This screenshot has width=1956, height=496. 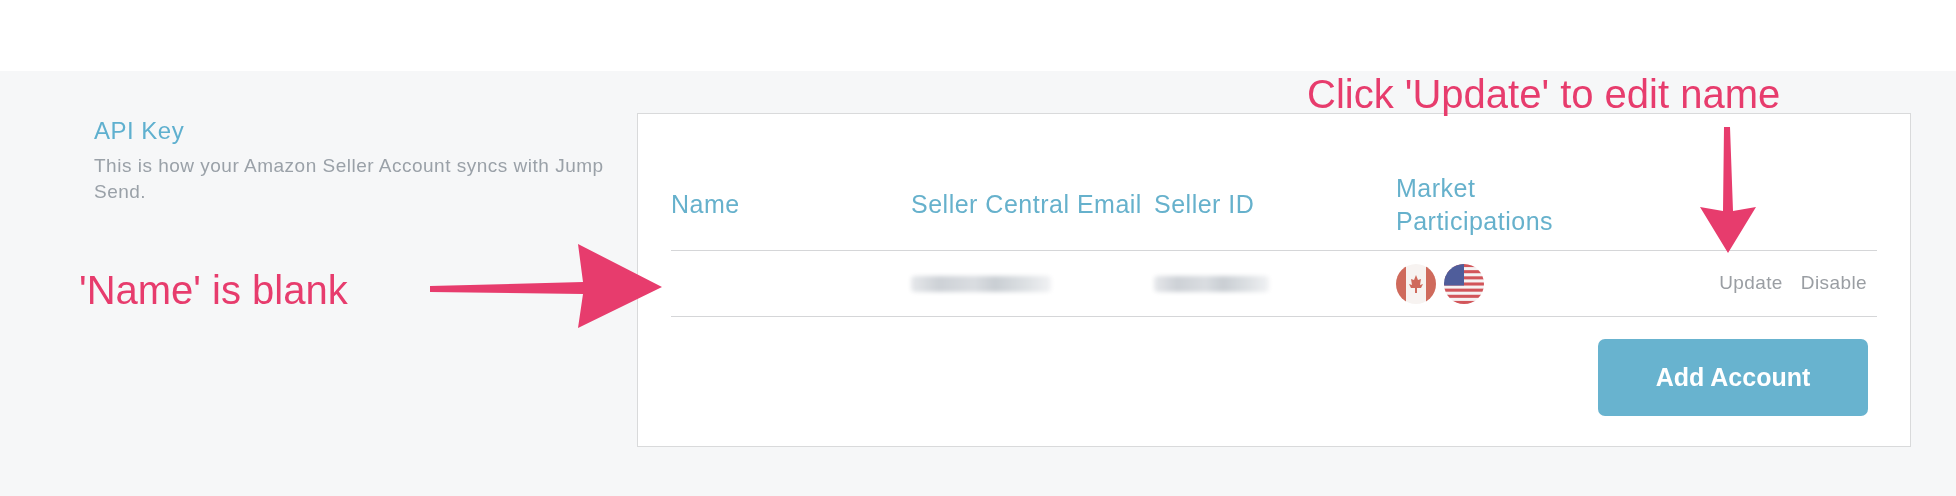 I want to click on canada-flag-icon, so click(x=1416, y=283).